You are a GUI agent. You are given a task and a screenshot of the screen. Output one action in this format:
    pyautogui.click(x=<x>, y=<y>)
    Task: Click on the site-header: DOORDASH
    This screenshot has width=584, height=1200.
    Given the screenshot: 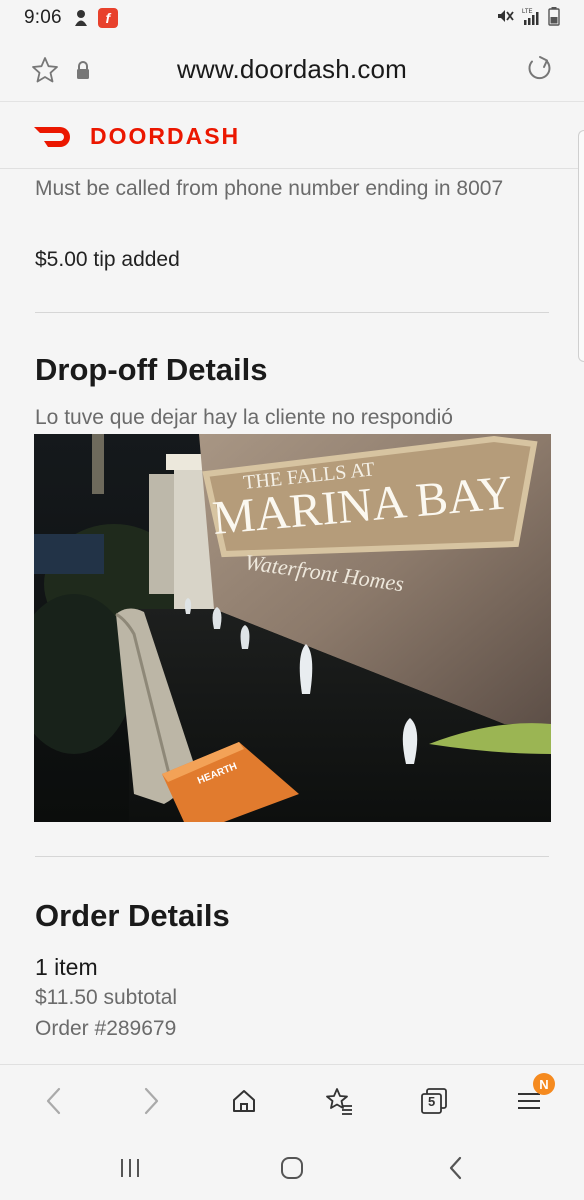 What is the action you would take?
    pyautogui.click(x=292, y=136)
    